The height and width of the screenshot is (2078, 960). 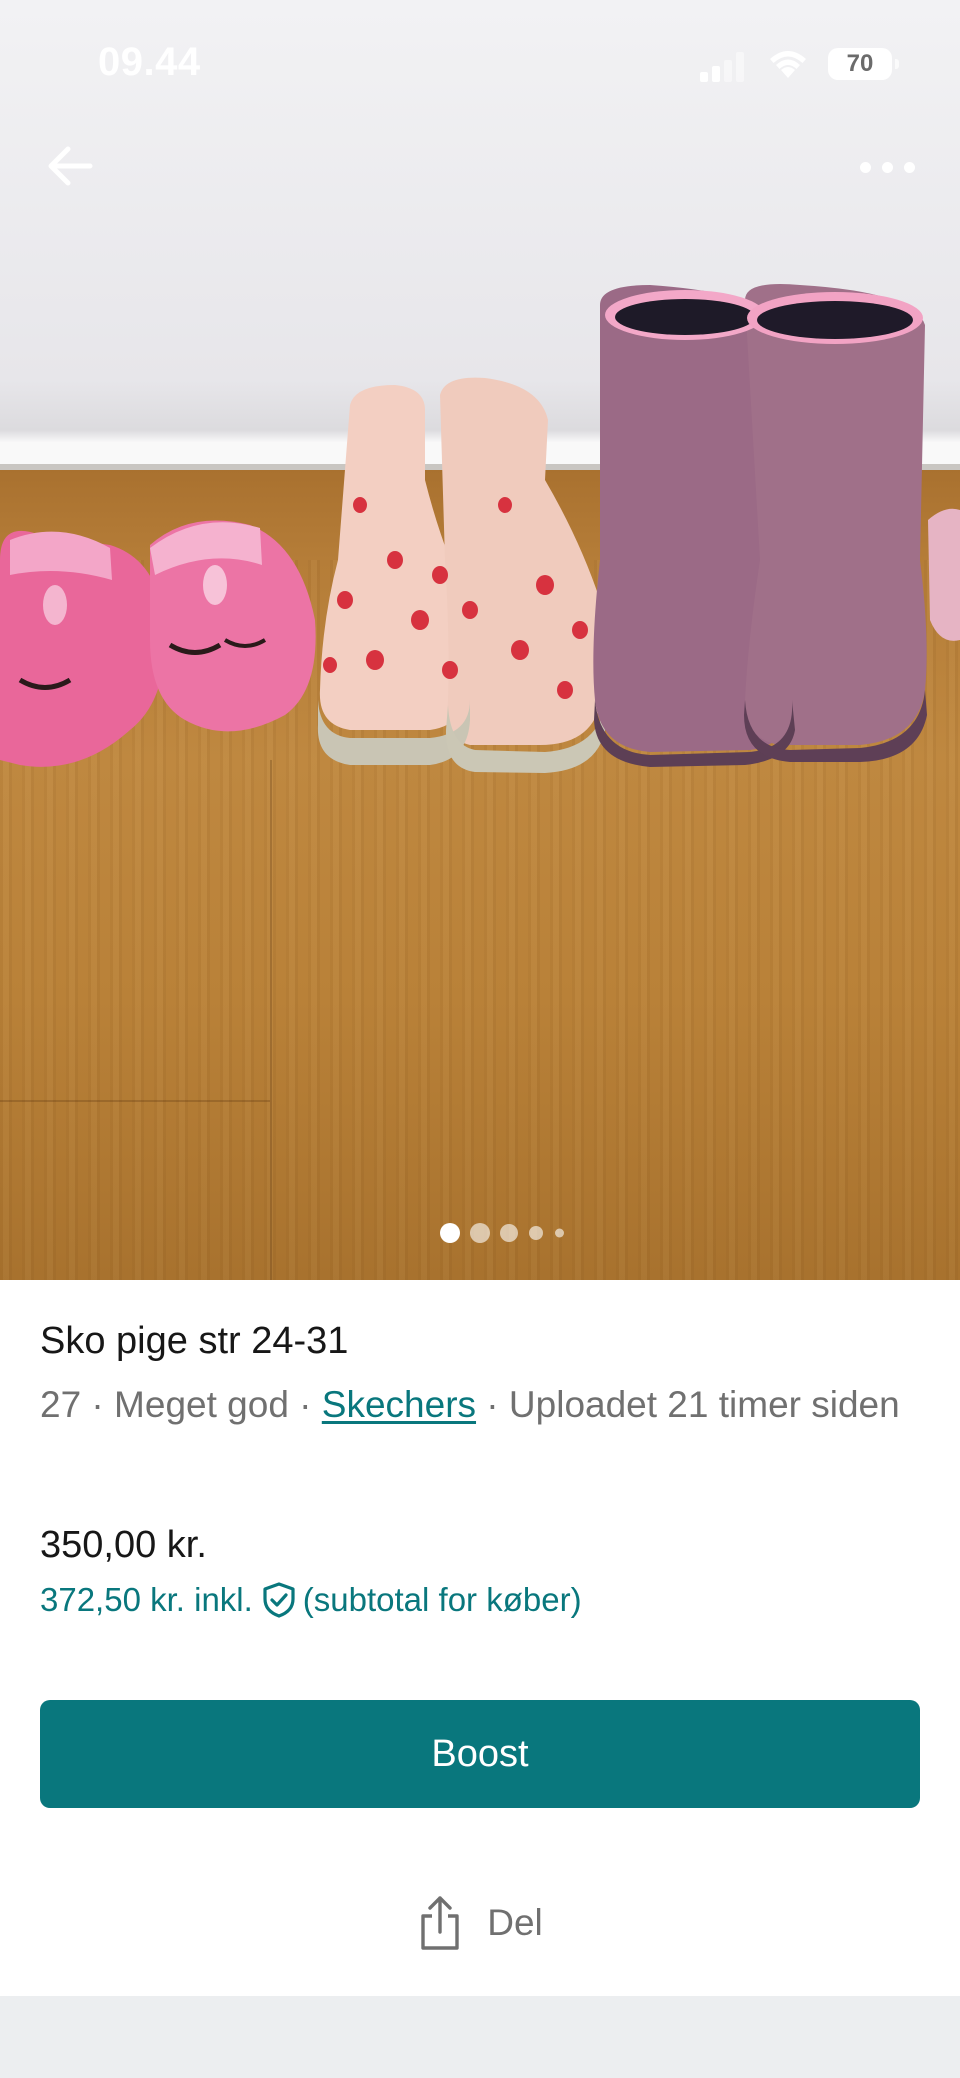 I want to click on item-title: Sko pige str 24-31, so click(x=194, y=1341).